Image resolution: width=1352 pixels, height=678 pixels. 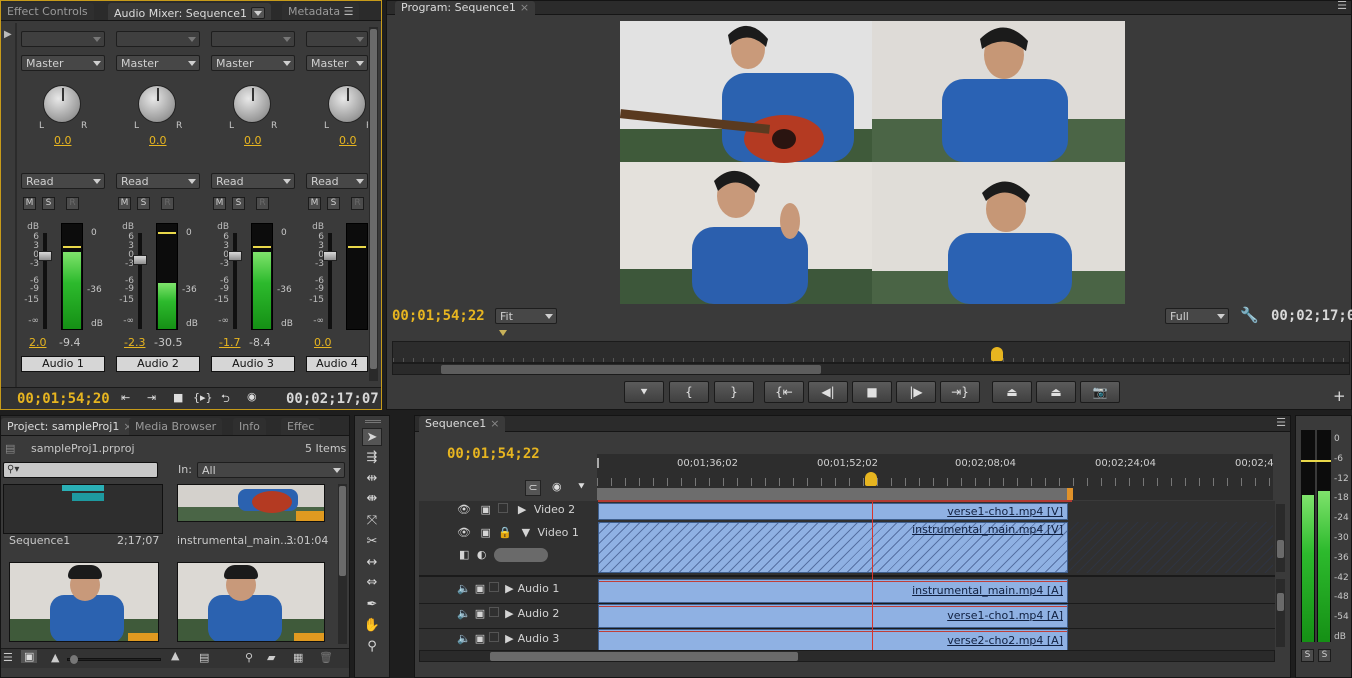 I want to click on selection-tool-icon: ➤, so click(x=372, y=437).